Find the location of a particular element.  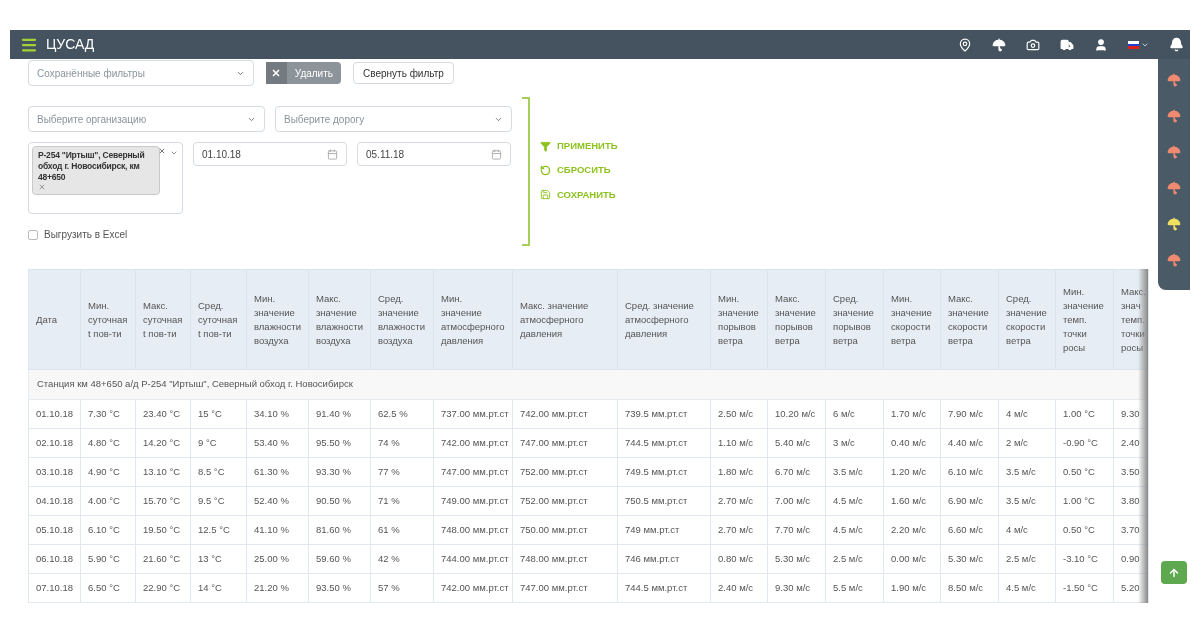

column-header: Мин. значение атмосферного давления is located at coordinates (473, 319).